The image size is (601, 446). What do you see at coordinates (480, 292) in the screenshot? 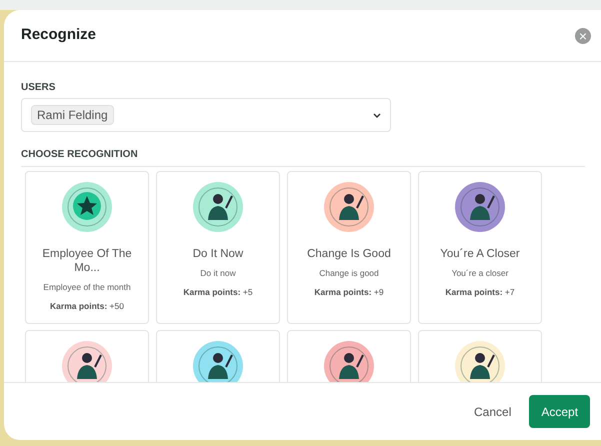
I see `karma-points: Karma points: +7` at bounding box center [480, 292].